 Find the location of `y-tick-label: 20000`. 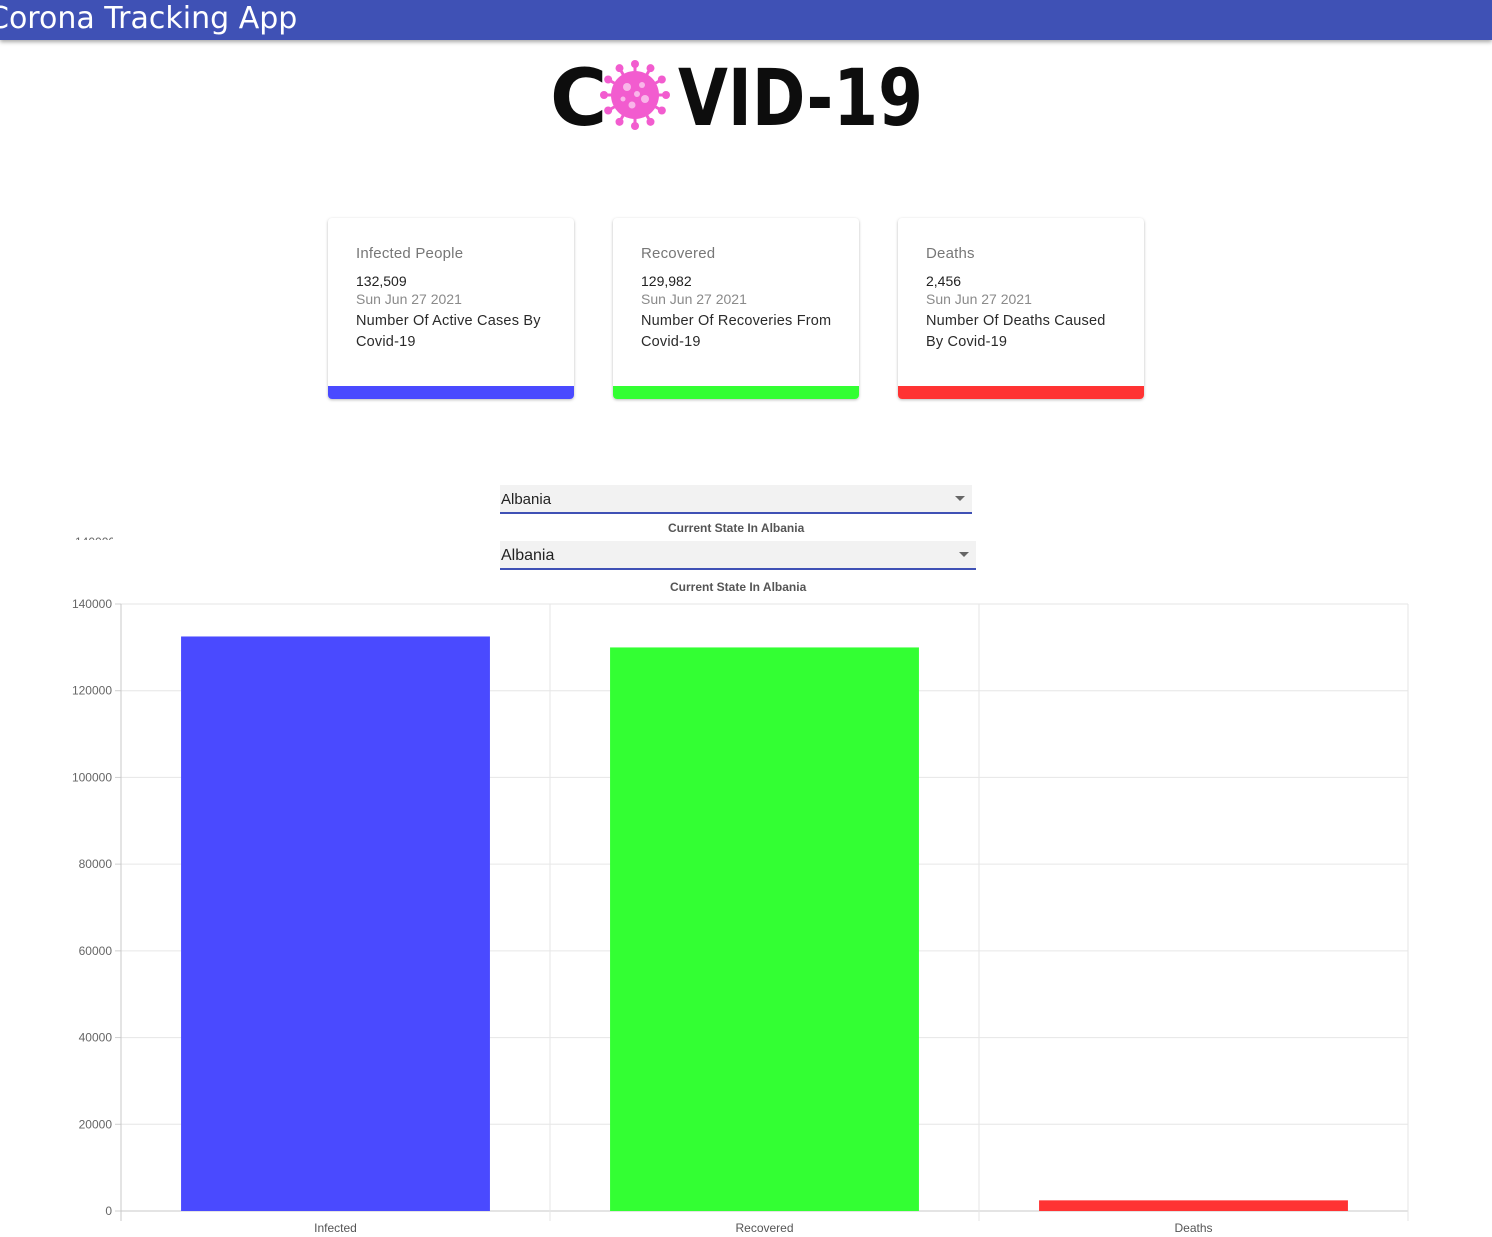

y-tick-label: 20000 is located at coordinates (96, 1124).